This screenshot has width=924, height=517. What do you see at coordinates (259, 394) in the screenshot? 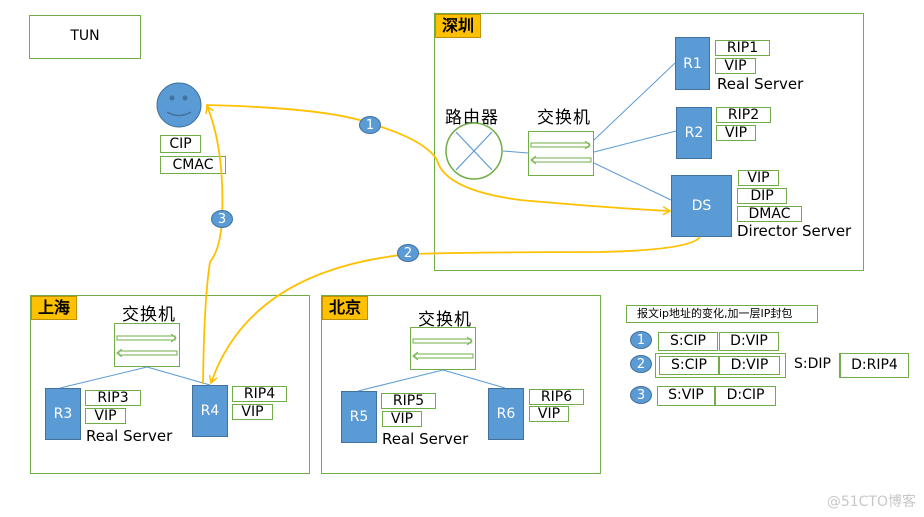
I see `r4-rip-tag: RIP4` at bounding box center [259, 394].